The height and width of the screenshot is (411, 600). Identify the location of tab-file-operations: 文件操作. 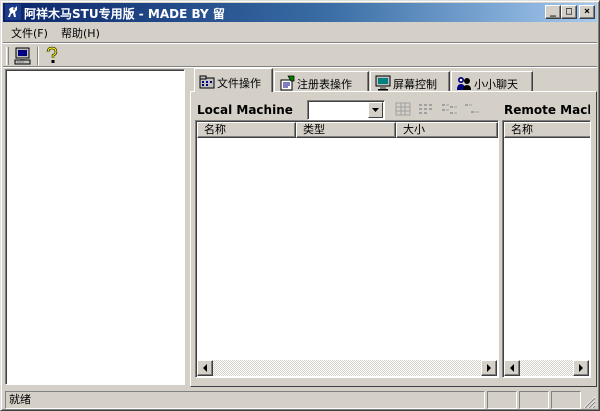
(233, 80).